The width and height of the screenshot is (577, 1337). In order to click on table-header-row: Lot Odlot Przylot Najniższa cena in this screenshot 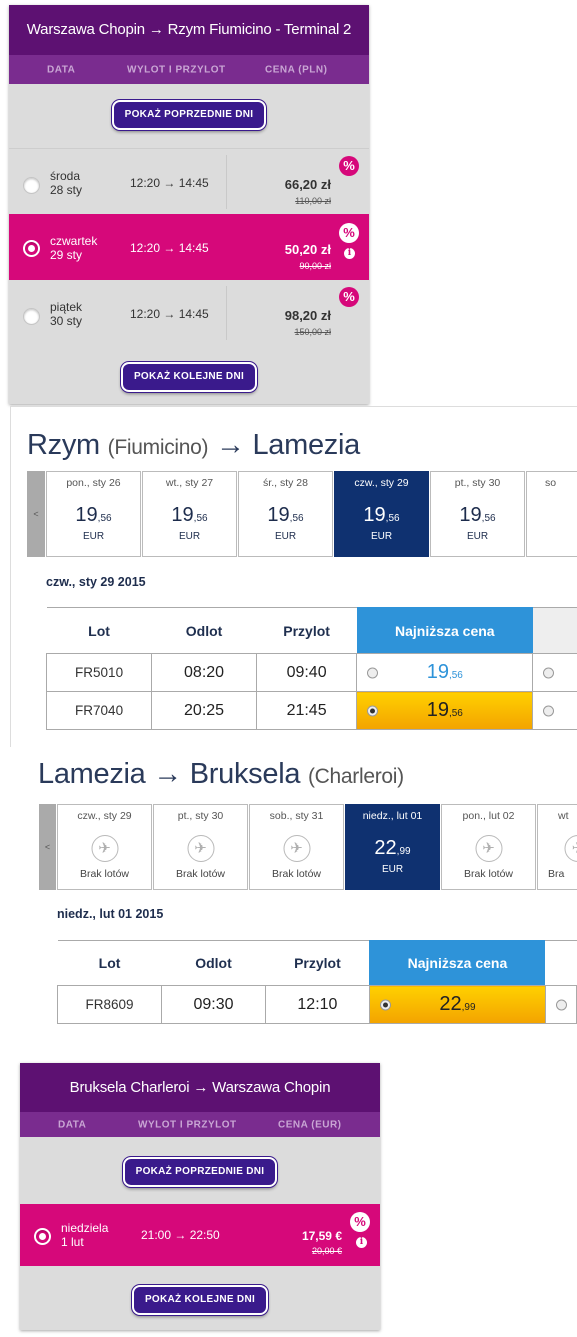, I will do `click(311, 630)`.